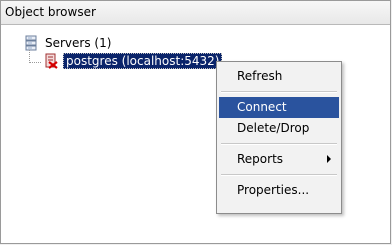  What do you see at coordinates (279, 107) in the screenshot?
I see `menu-item-connect: Connect` at bounding box center [279, 107].